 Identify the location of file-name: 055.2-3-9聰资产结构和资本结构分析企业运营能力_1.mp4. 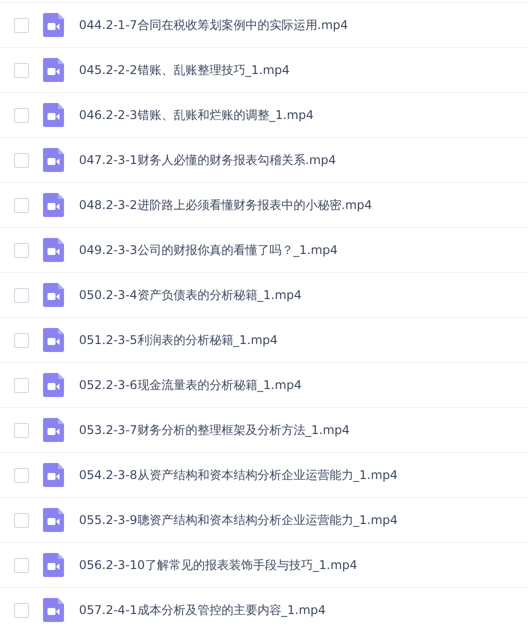
(238, 520).